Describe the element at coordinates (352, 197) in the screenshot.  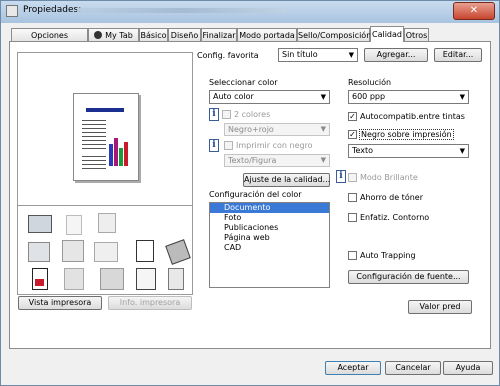
I see `toner-save-checkbox` at that location.